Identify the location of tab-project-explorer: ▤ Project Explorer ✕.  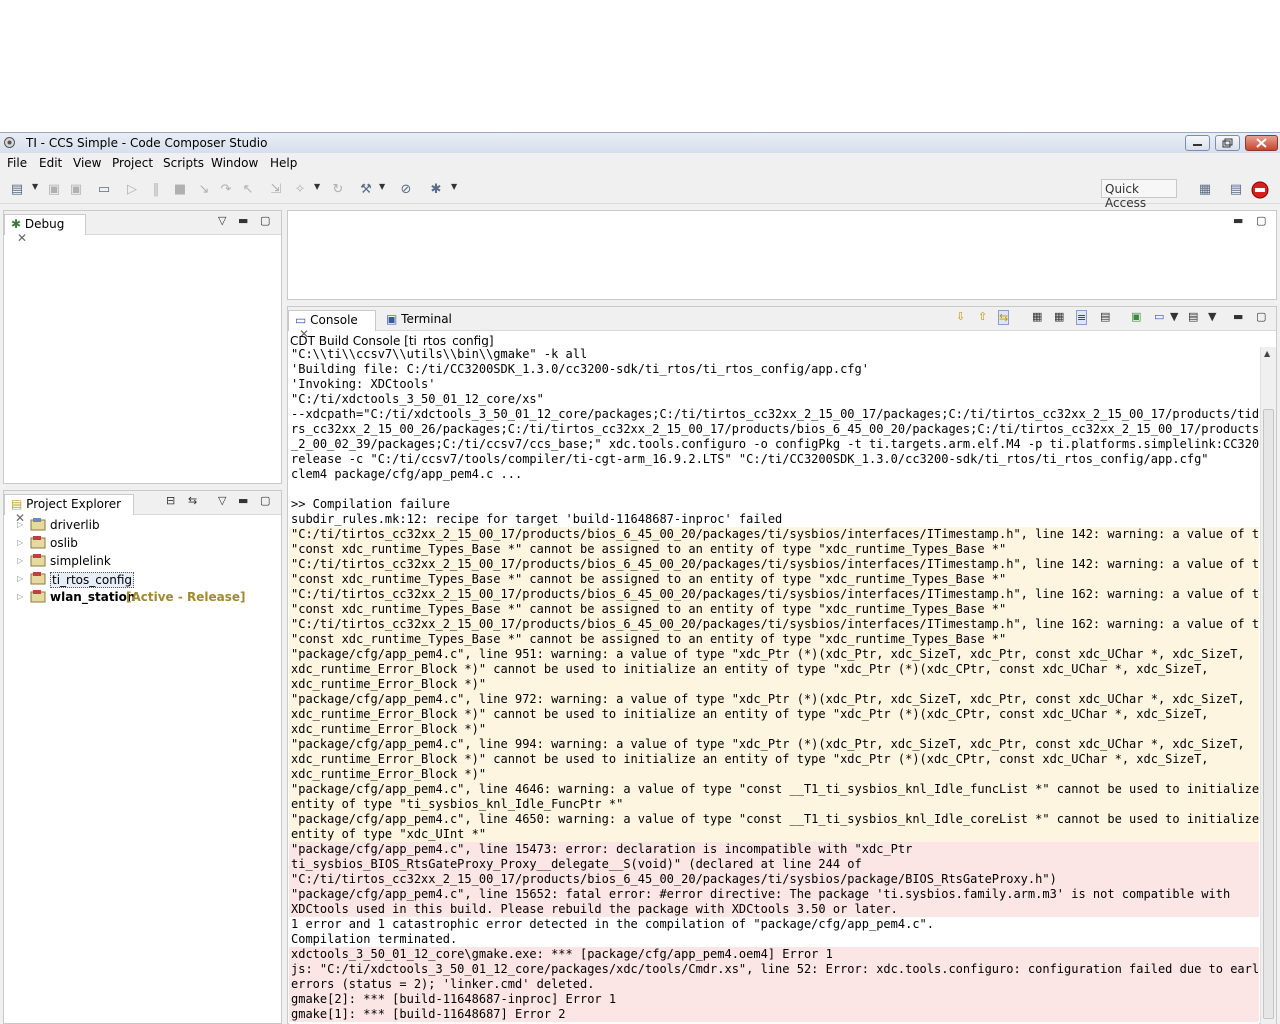
(69, 509).